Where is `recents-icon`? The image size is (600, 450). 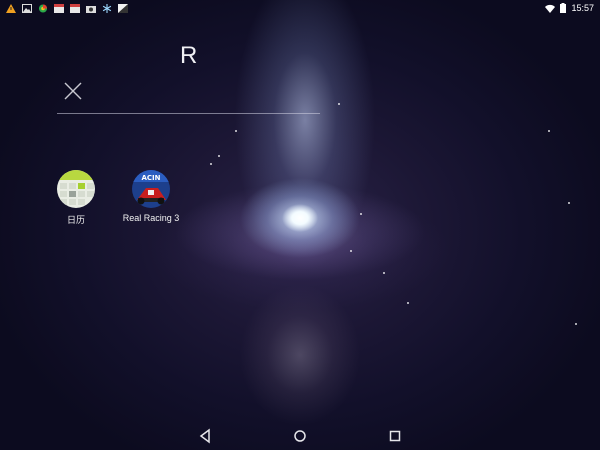 recents-icon is located at coordinates (395, 436).